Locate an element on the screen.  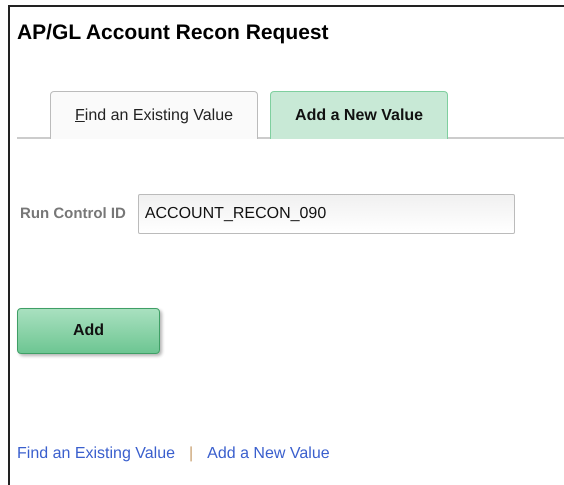
input-field: ACCOUNT_RECON_090 is located at coordinates (326, 214).